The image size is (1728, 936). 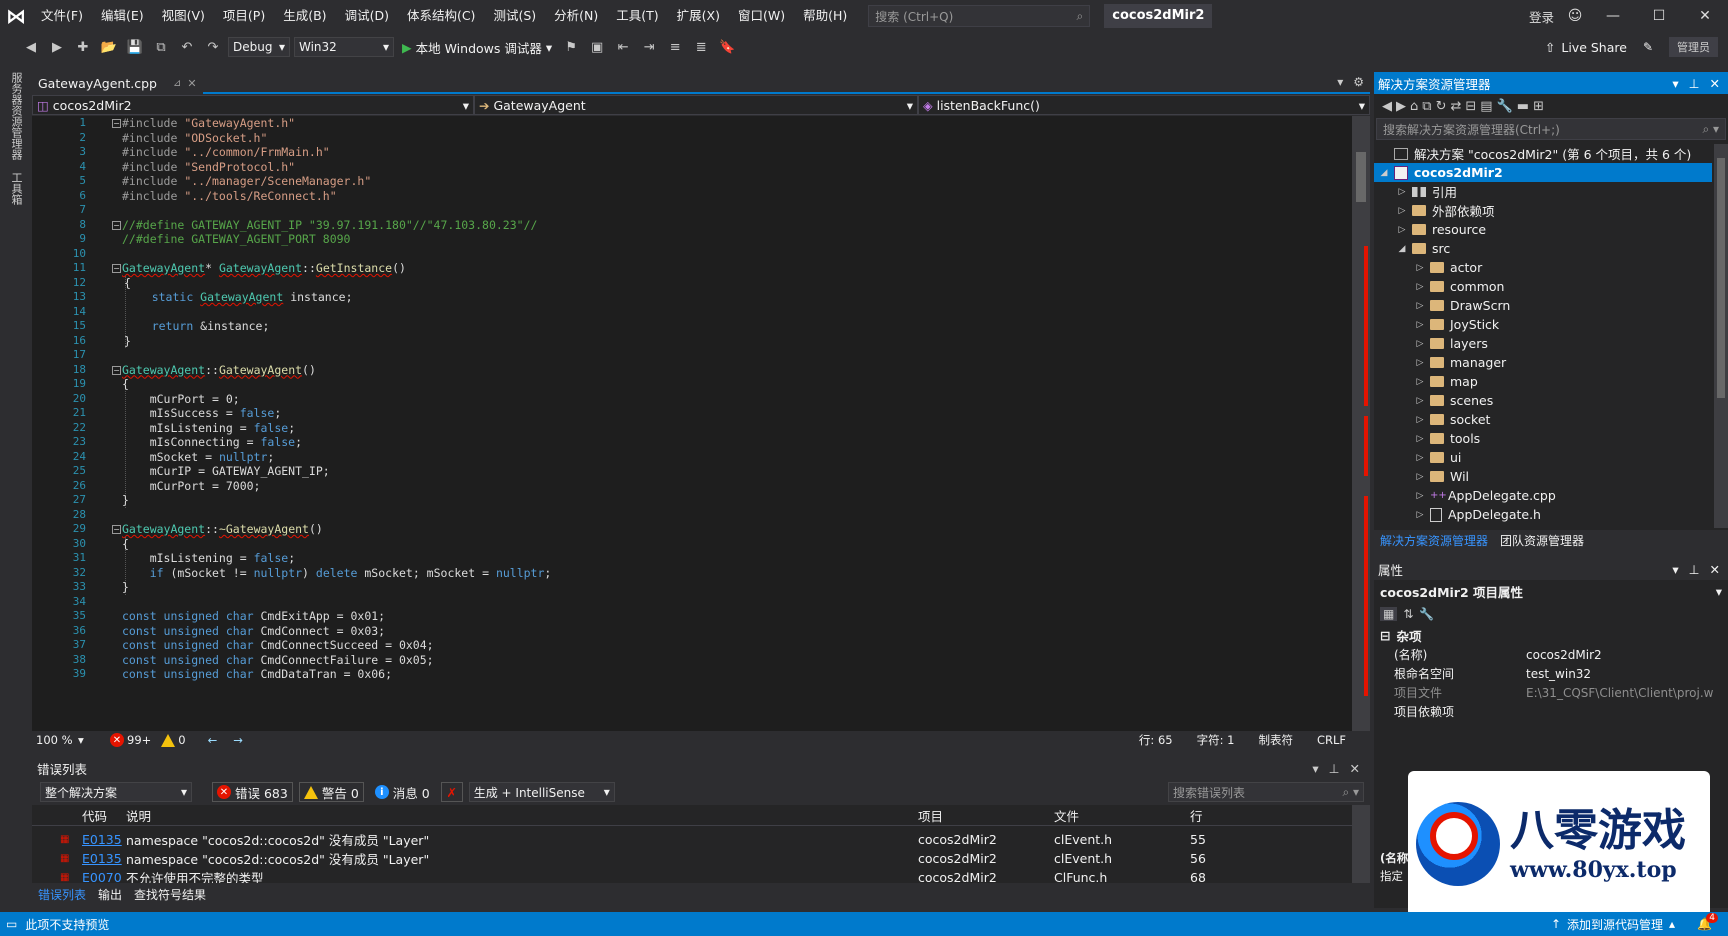 What do you see at coordinates (252, 792) in the screenshot?
I see `errors-filter-button: ✕ 错误 683` at bounding box center [252, 792].